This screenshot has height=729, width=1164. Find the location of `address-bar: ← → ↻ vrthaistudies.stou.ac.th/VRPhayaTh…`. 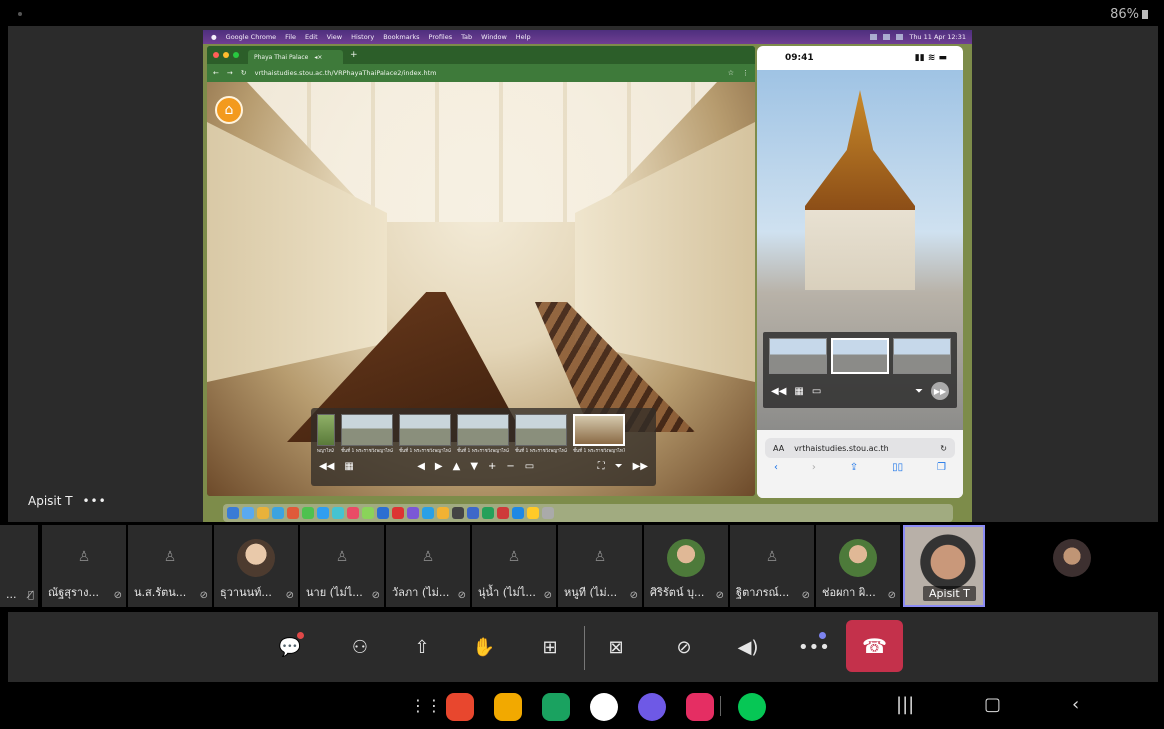

address-bar: ← → ↻ vrthaistudies.stou.ac.th/VRPhayaTh… is located at coordinates (481, 73).